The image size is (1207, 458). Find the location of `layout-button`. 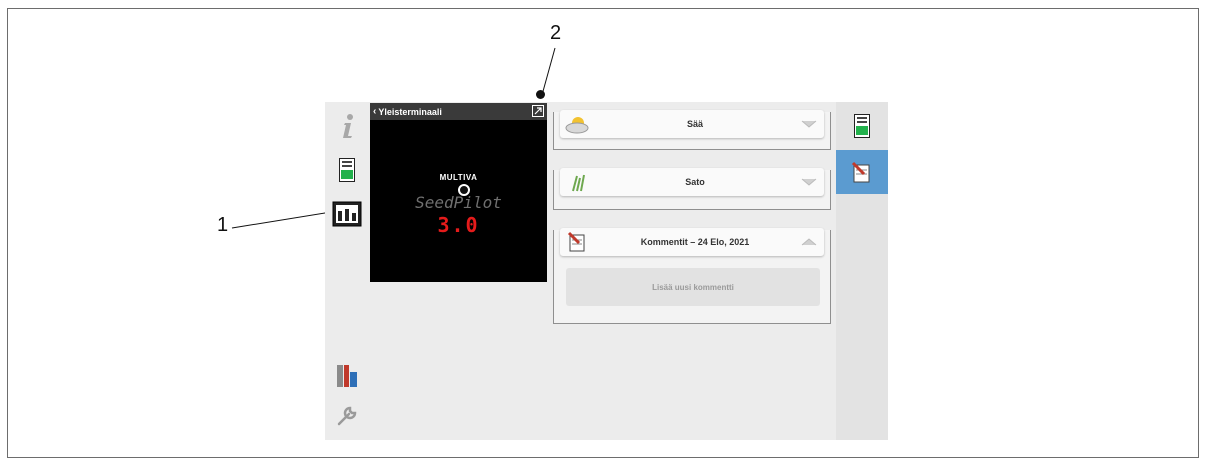

layout-button is located at coordinates (347, 214).